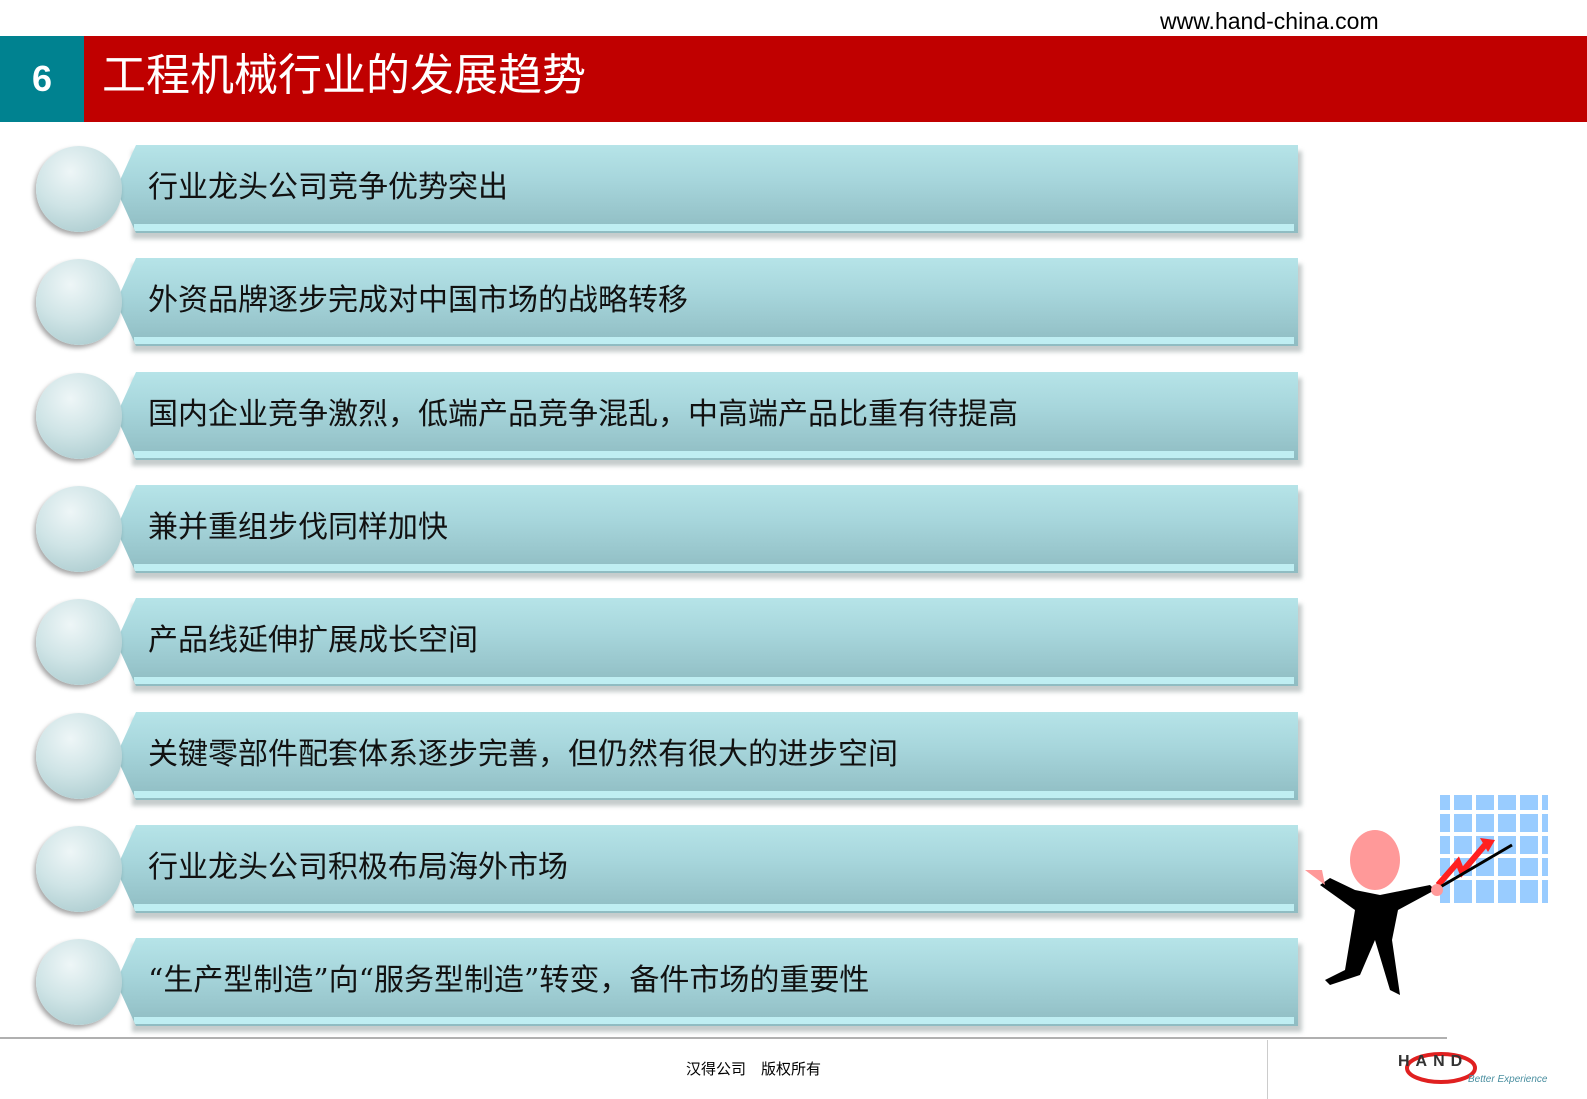  What do you see at coordinates (313, 640) in the screenshot?
I see `item-label: 产品线延伸扩展成长空间` at bounding box center [313, 640].